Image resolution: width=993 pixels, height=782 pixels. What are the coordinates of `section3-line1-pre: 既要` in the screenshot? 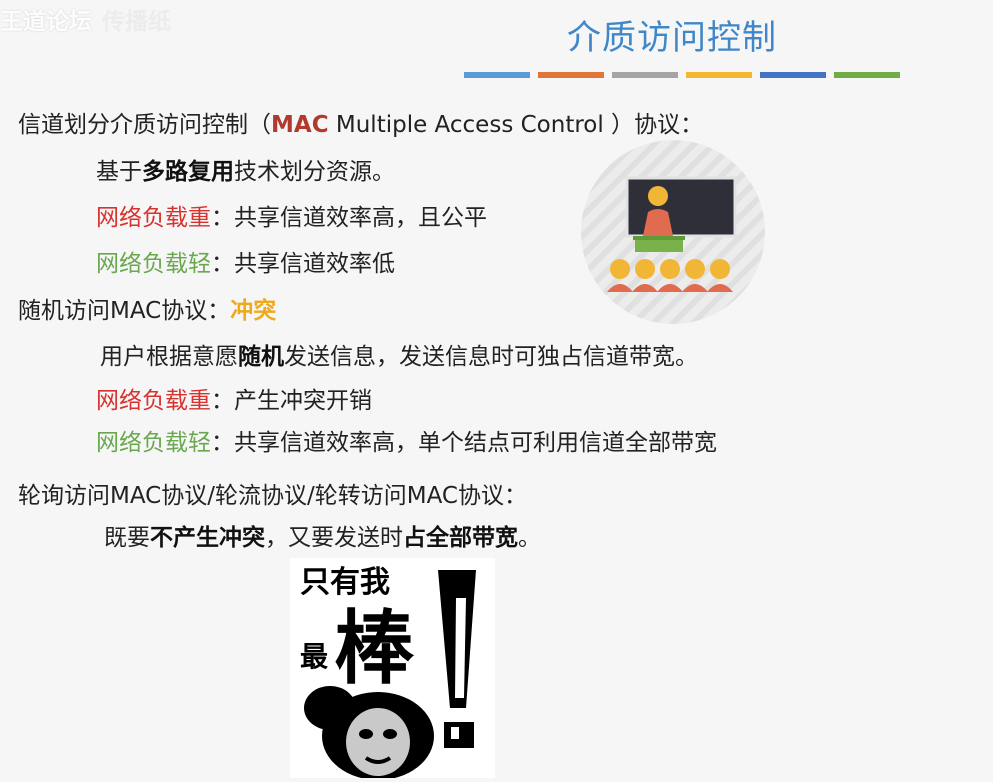 It's located at (127, 538).